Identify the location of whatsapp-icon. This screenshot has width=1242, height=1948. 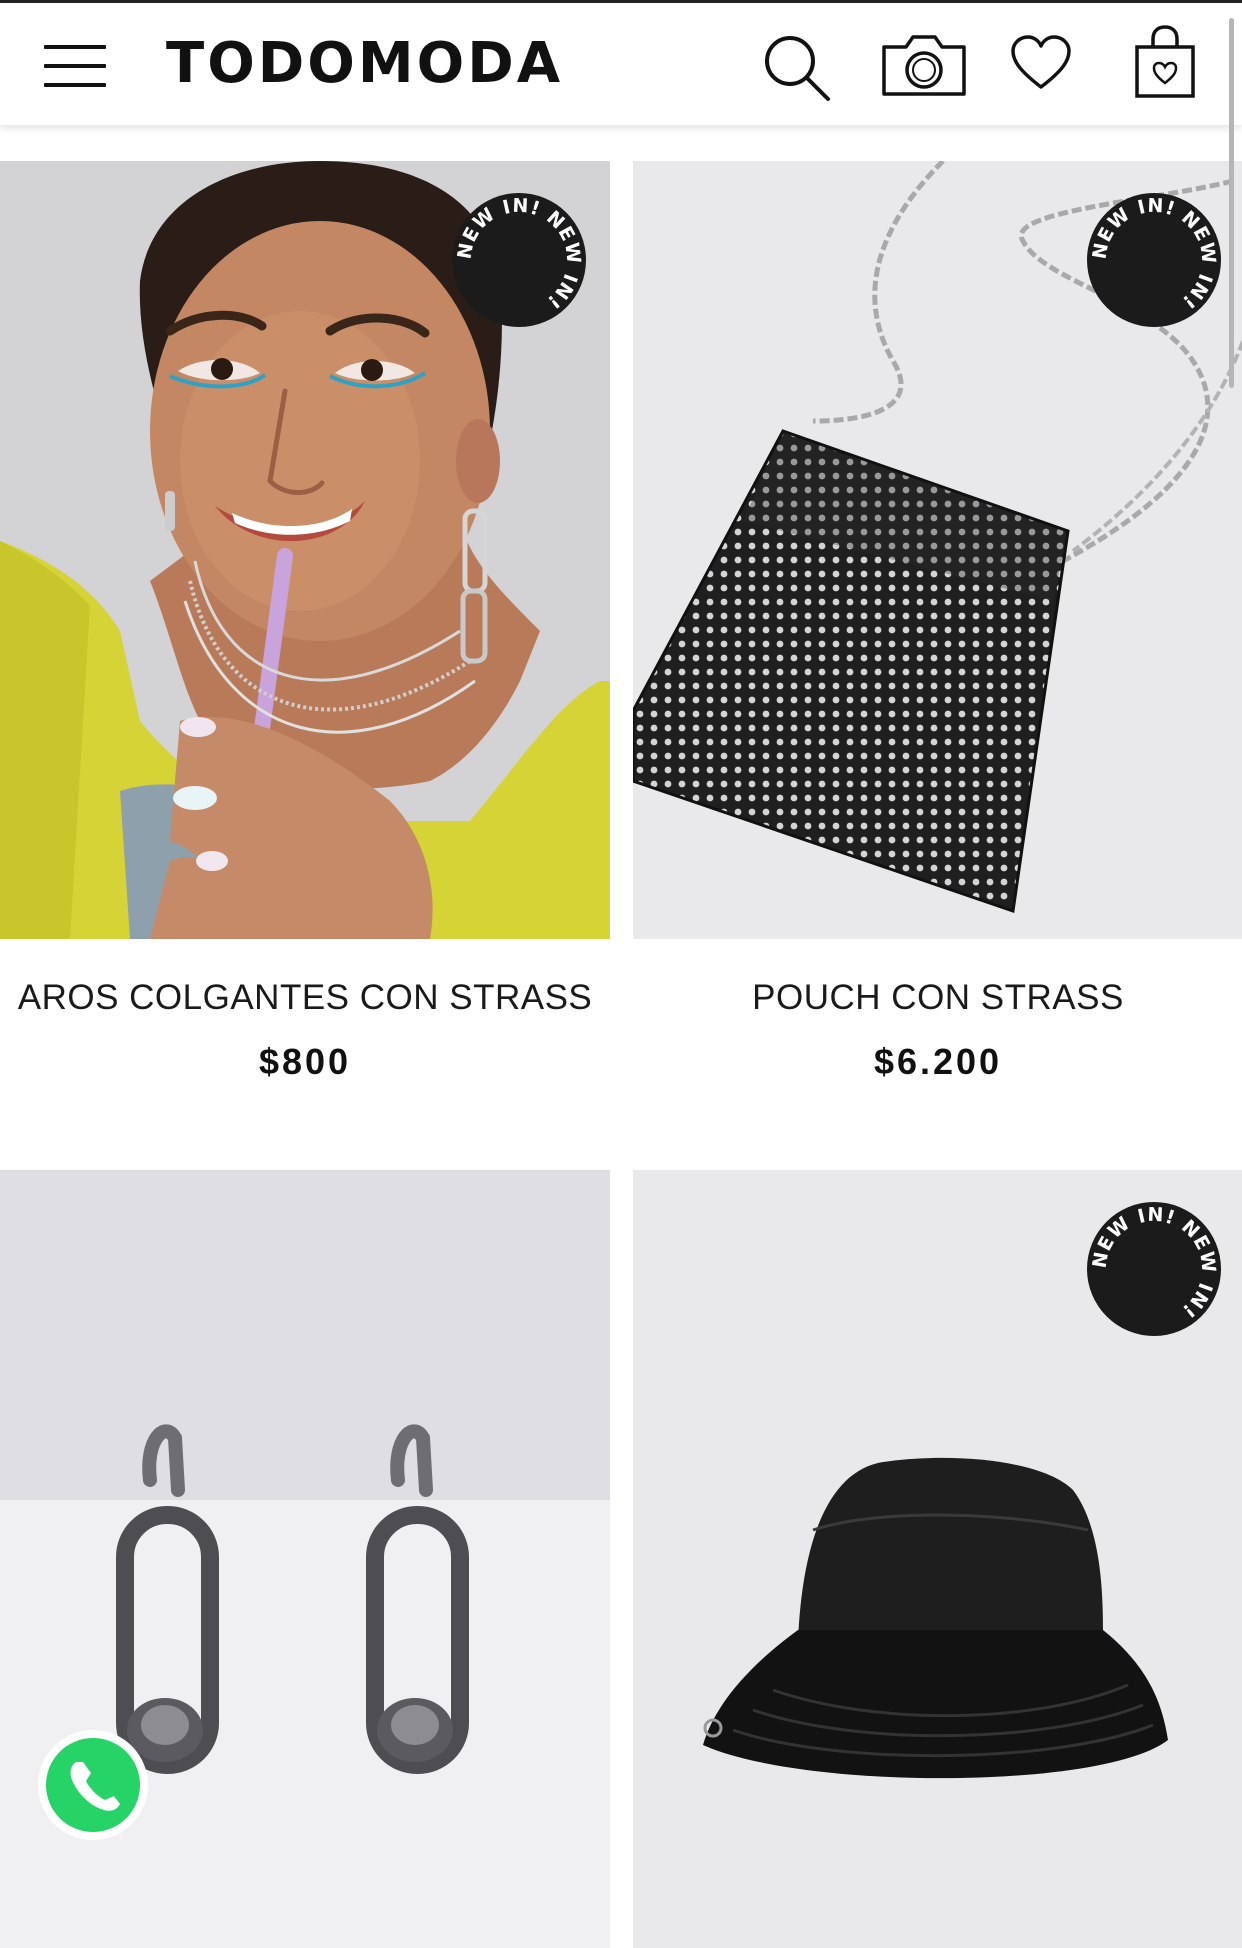
(93, 1785).